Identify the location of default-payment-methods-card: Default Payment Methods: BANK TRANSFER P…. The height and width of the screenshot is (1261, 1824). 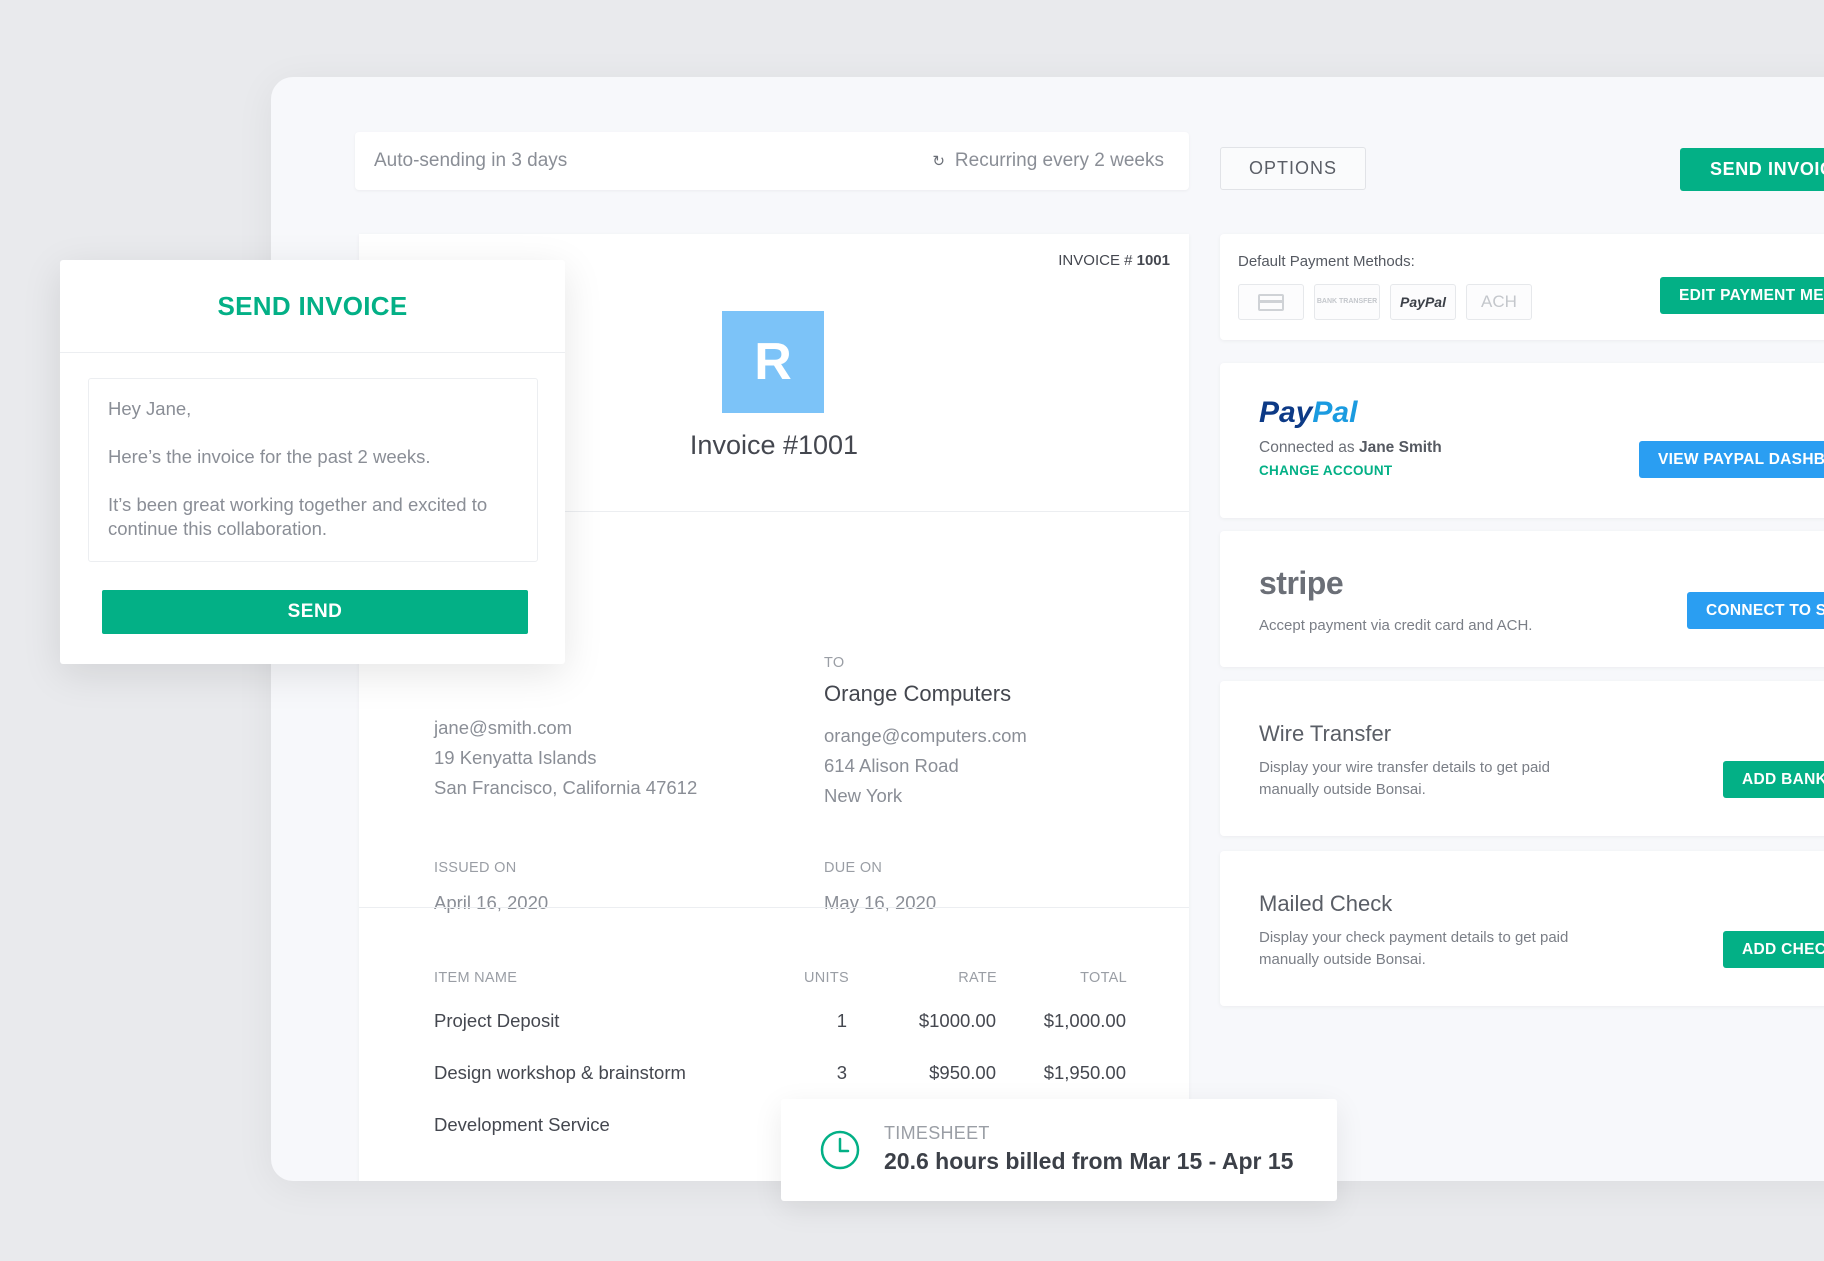
(1522, 287).